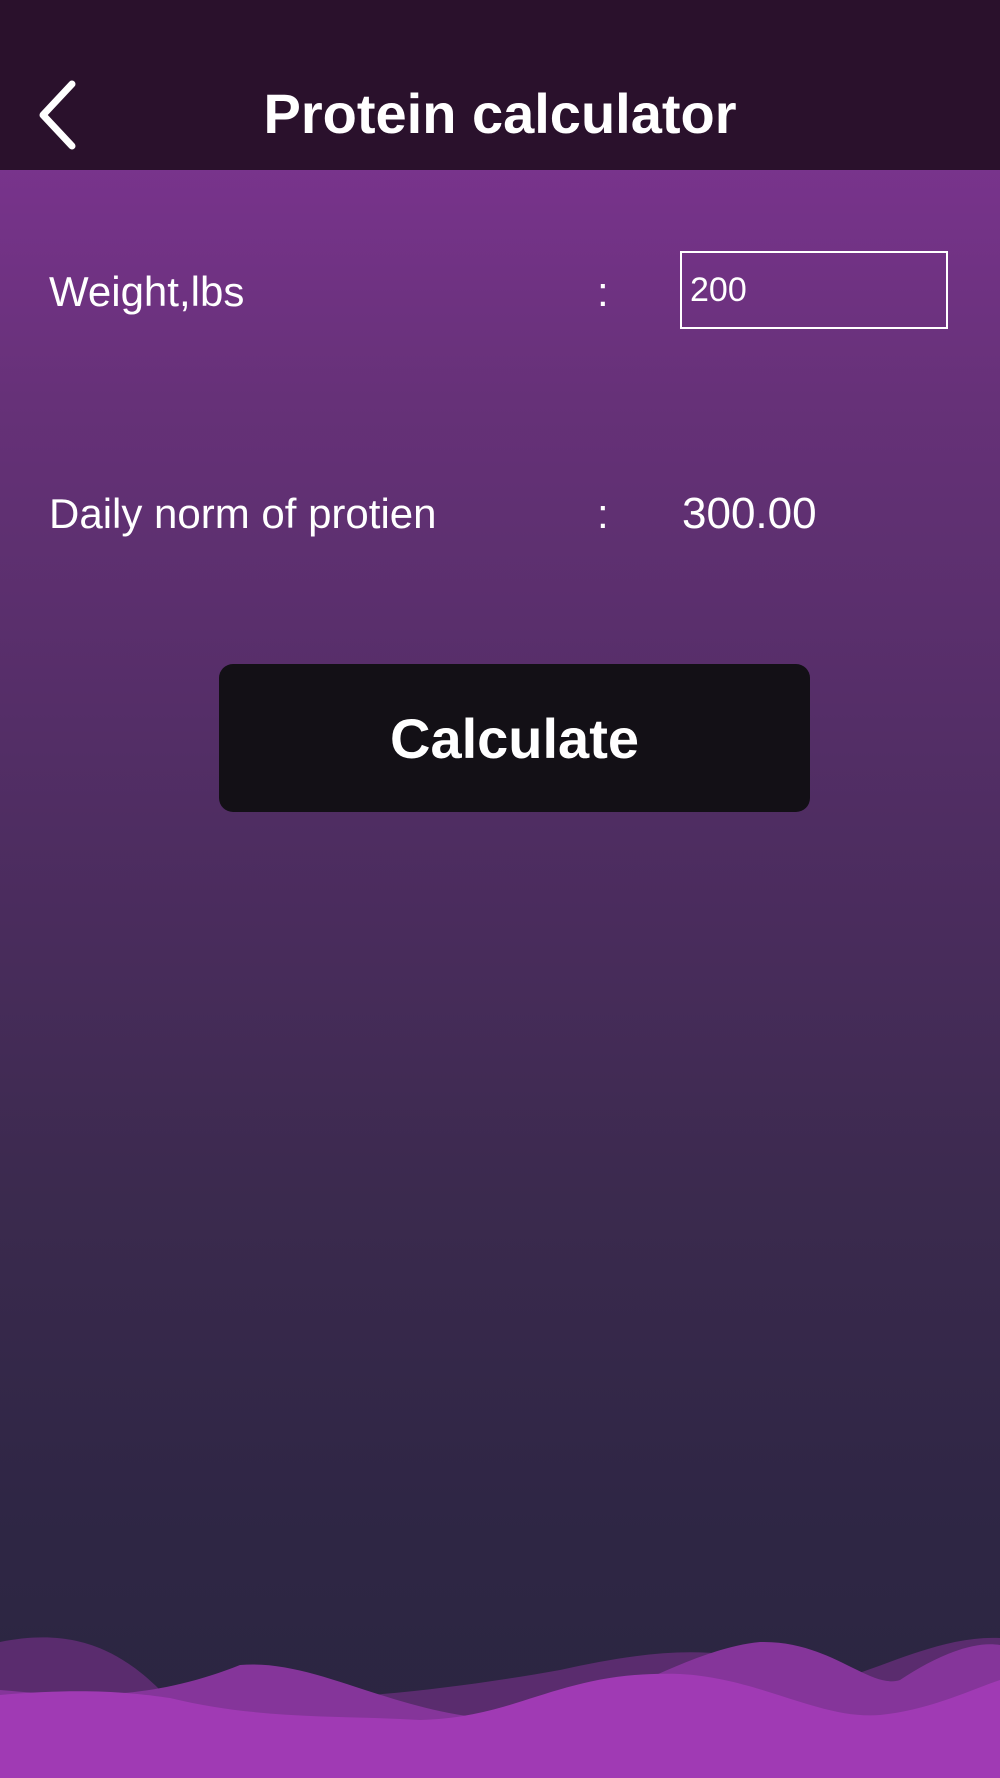 The height and width of the screenshot is (1778, 1000). What do you see at coordinates (243, 513) in the screenshot?
I see `protein-norm-label: Daily norm of protien` at bounding box center [243, 513].